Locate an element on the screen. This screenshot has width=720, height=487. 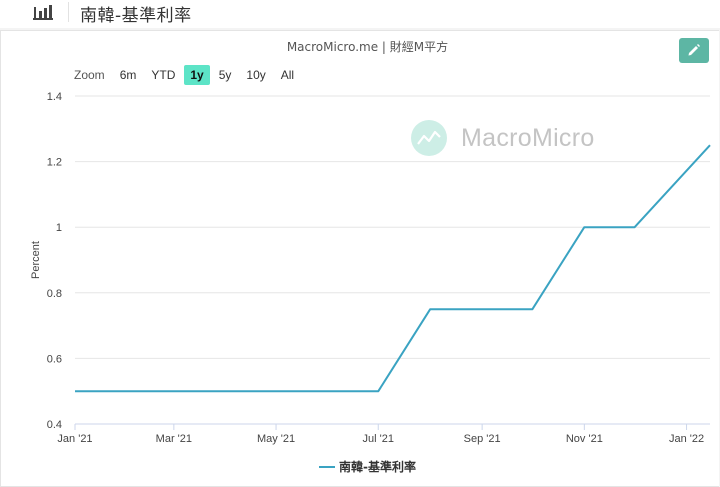
y-tick-label: 1.2 is located at coordinates (54, 163).